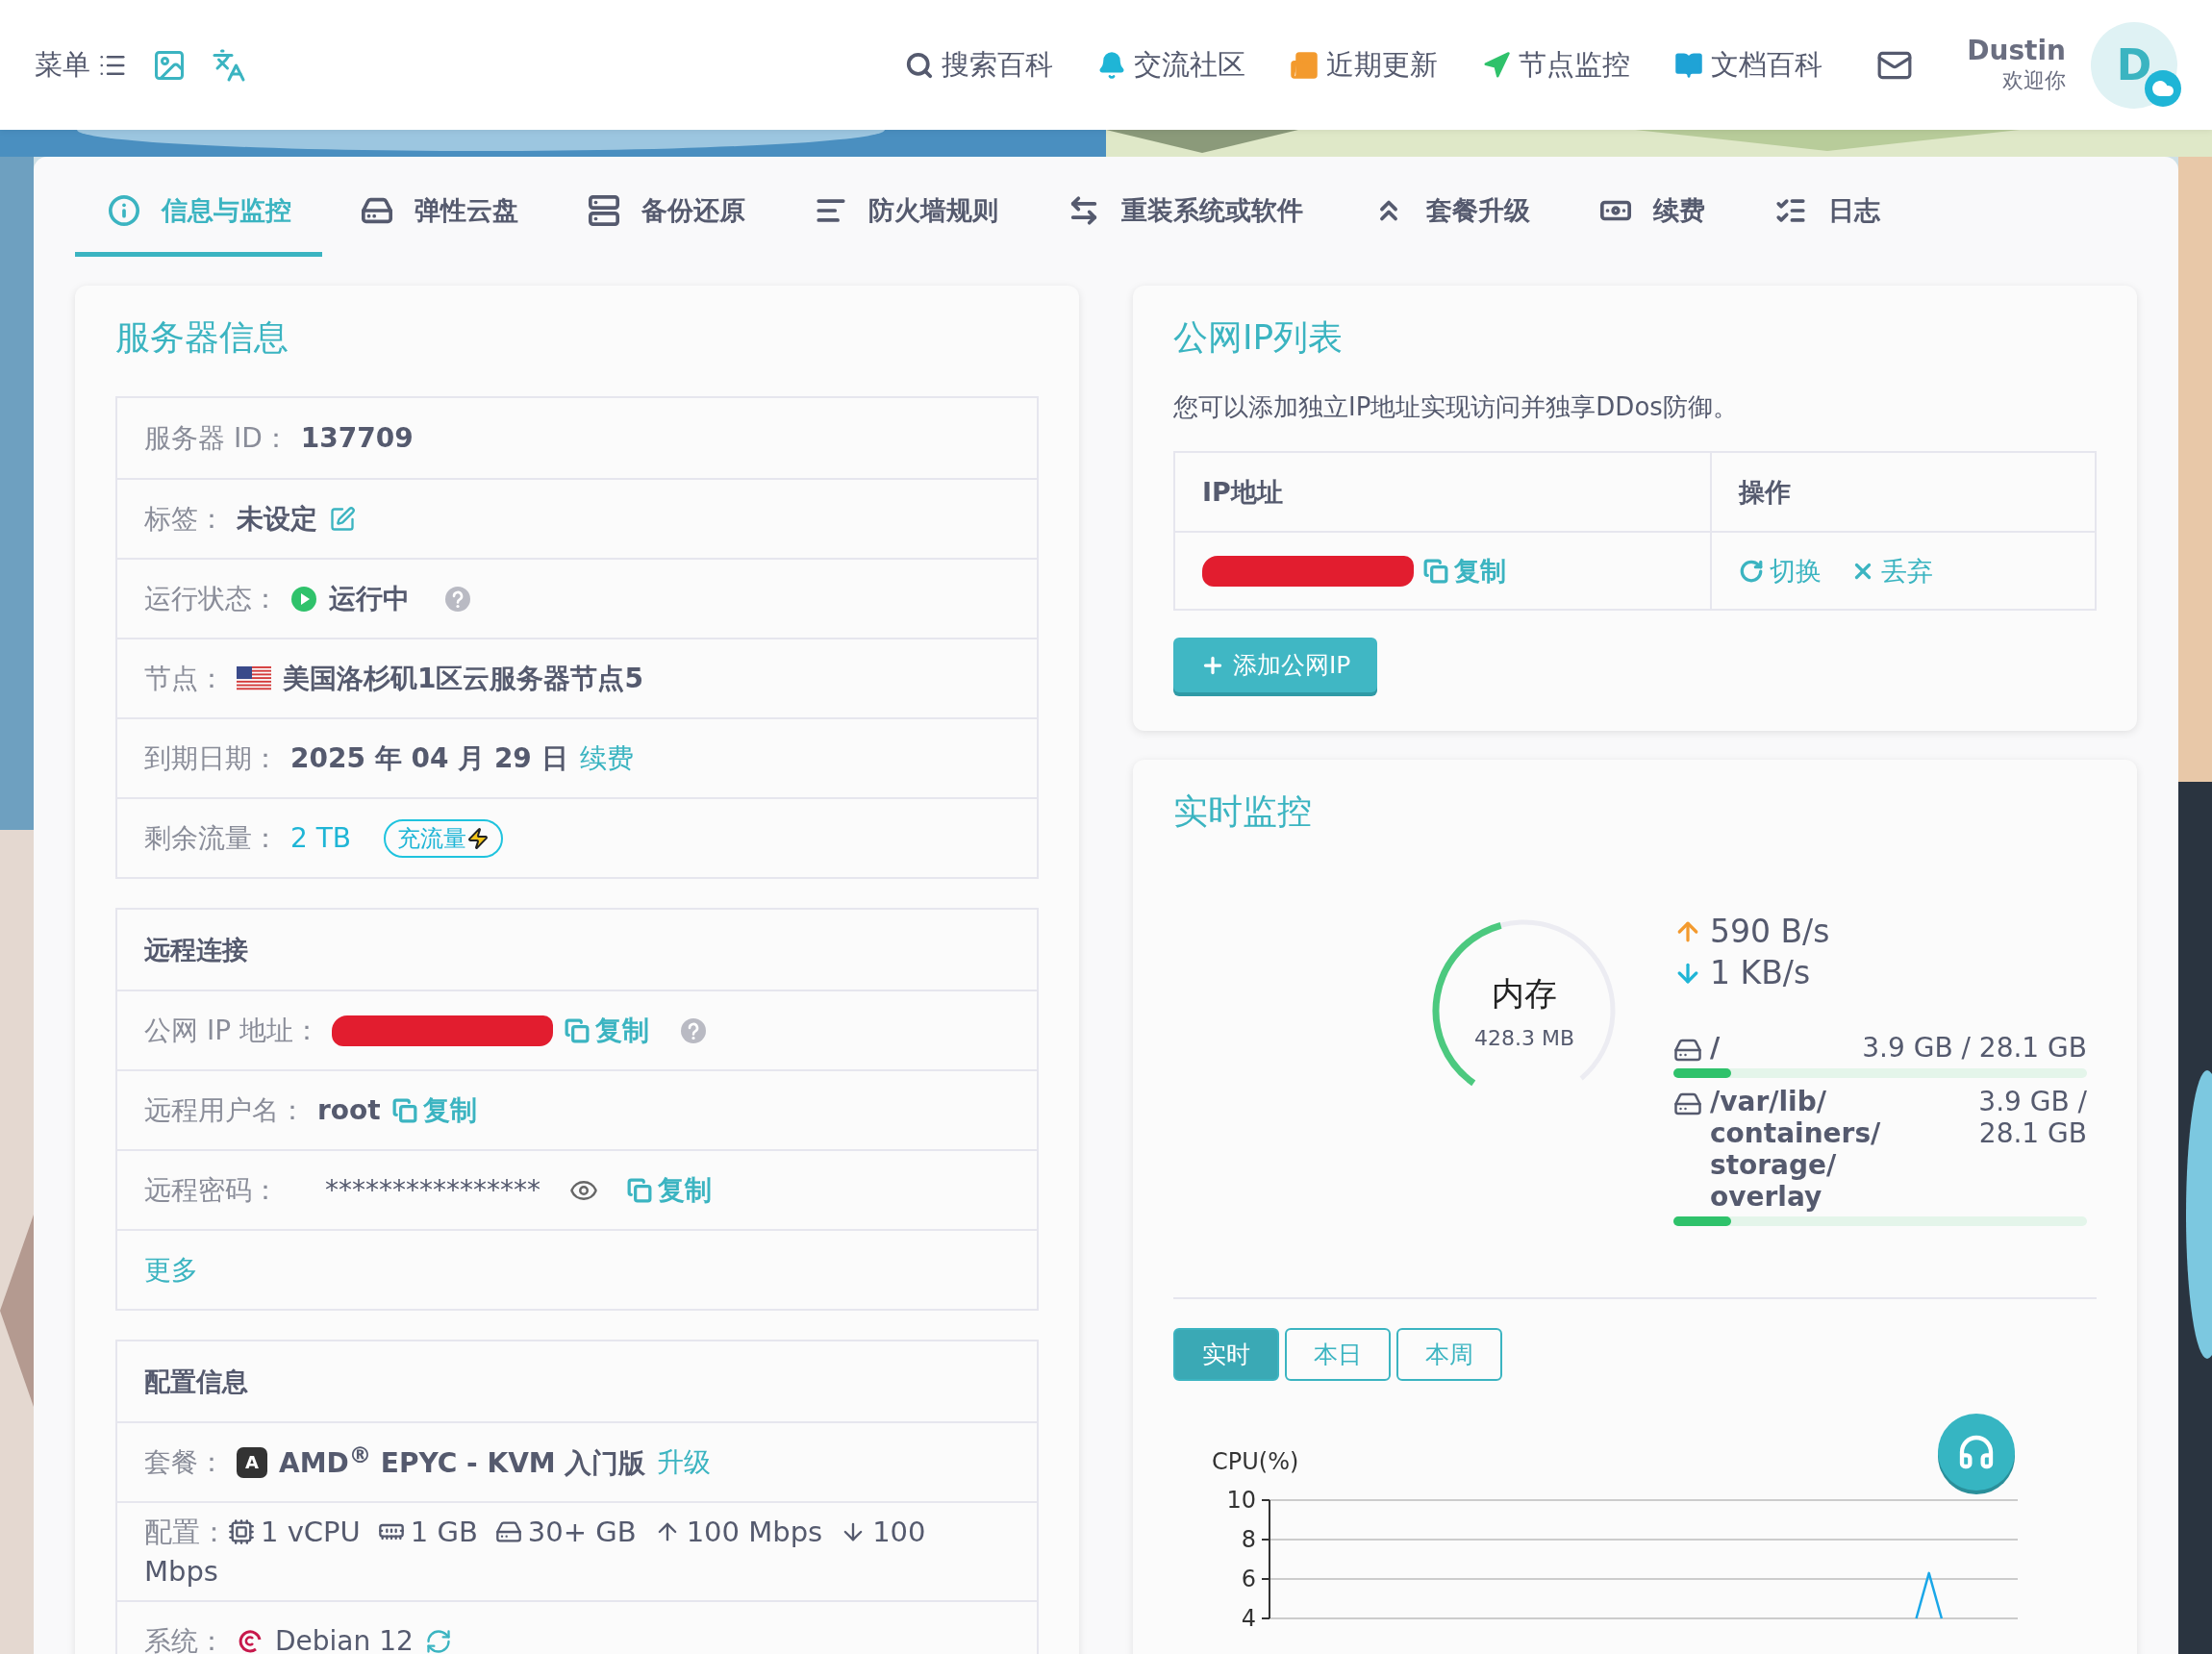 Image resolution: width=2212 pixels, height=1654 pixels. I want to click on plan-name: AMD$^{®}$ EPYC - KVM 入门版, so click(463, 1462).